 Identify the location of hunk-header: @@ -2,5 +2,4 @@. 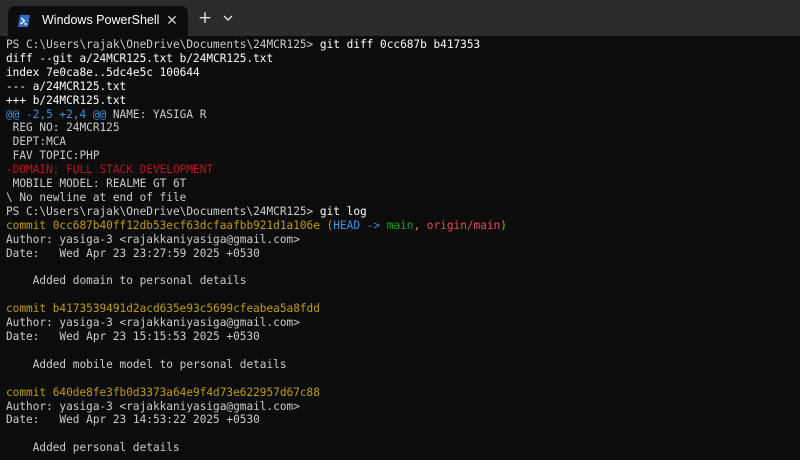
(56, 114).